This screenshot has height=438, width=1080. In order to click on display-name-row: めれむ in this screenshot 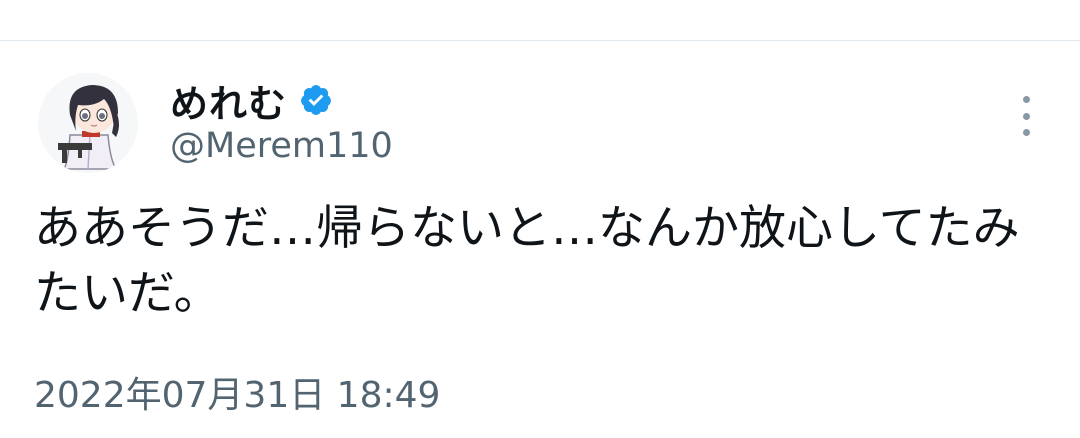, I will do `click(251, 100)`.